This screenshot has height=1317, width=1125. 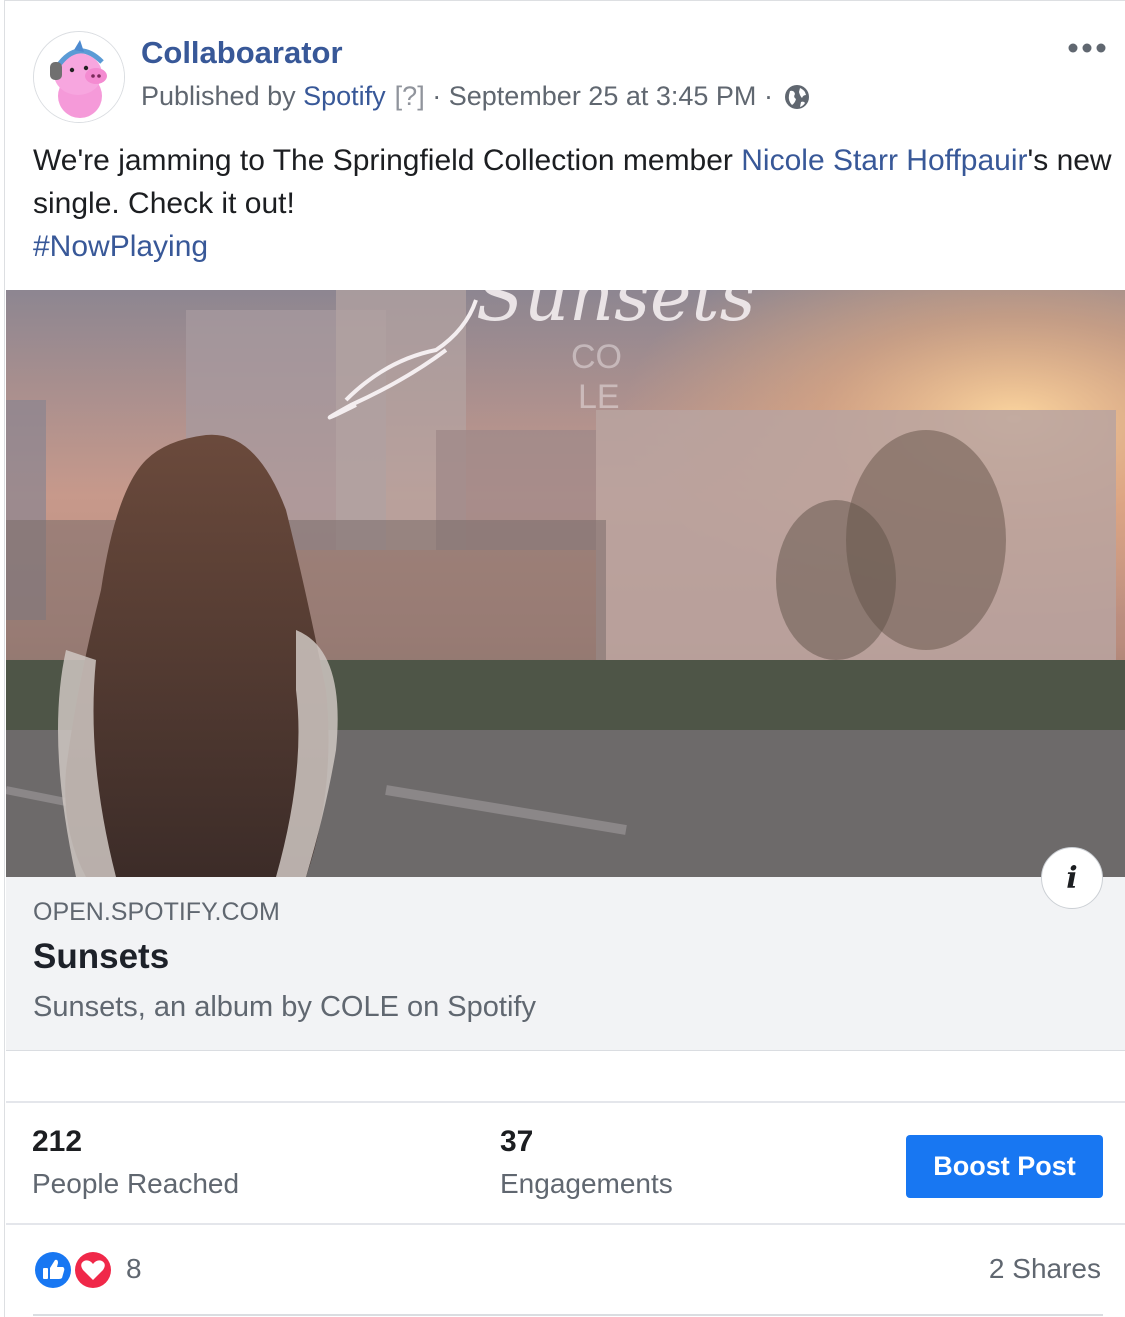 What do you see at coordinates (517, 1141) in the screenshot?
I see `engagements-count: 37` at bounding box center [517, 1141].